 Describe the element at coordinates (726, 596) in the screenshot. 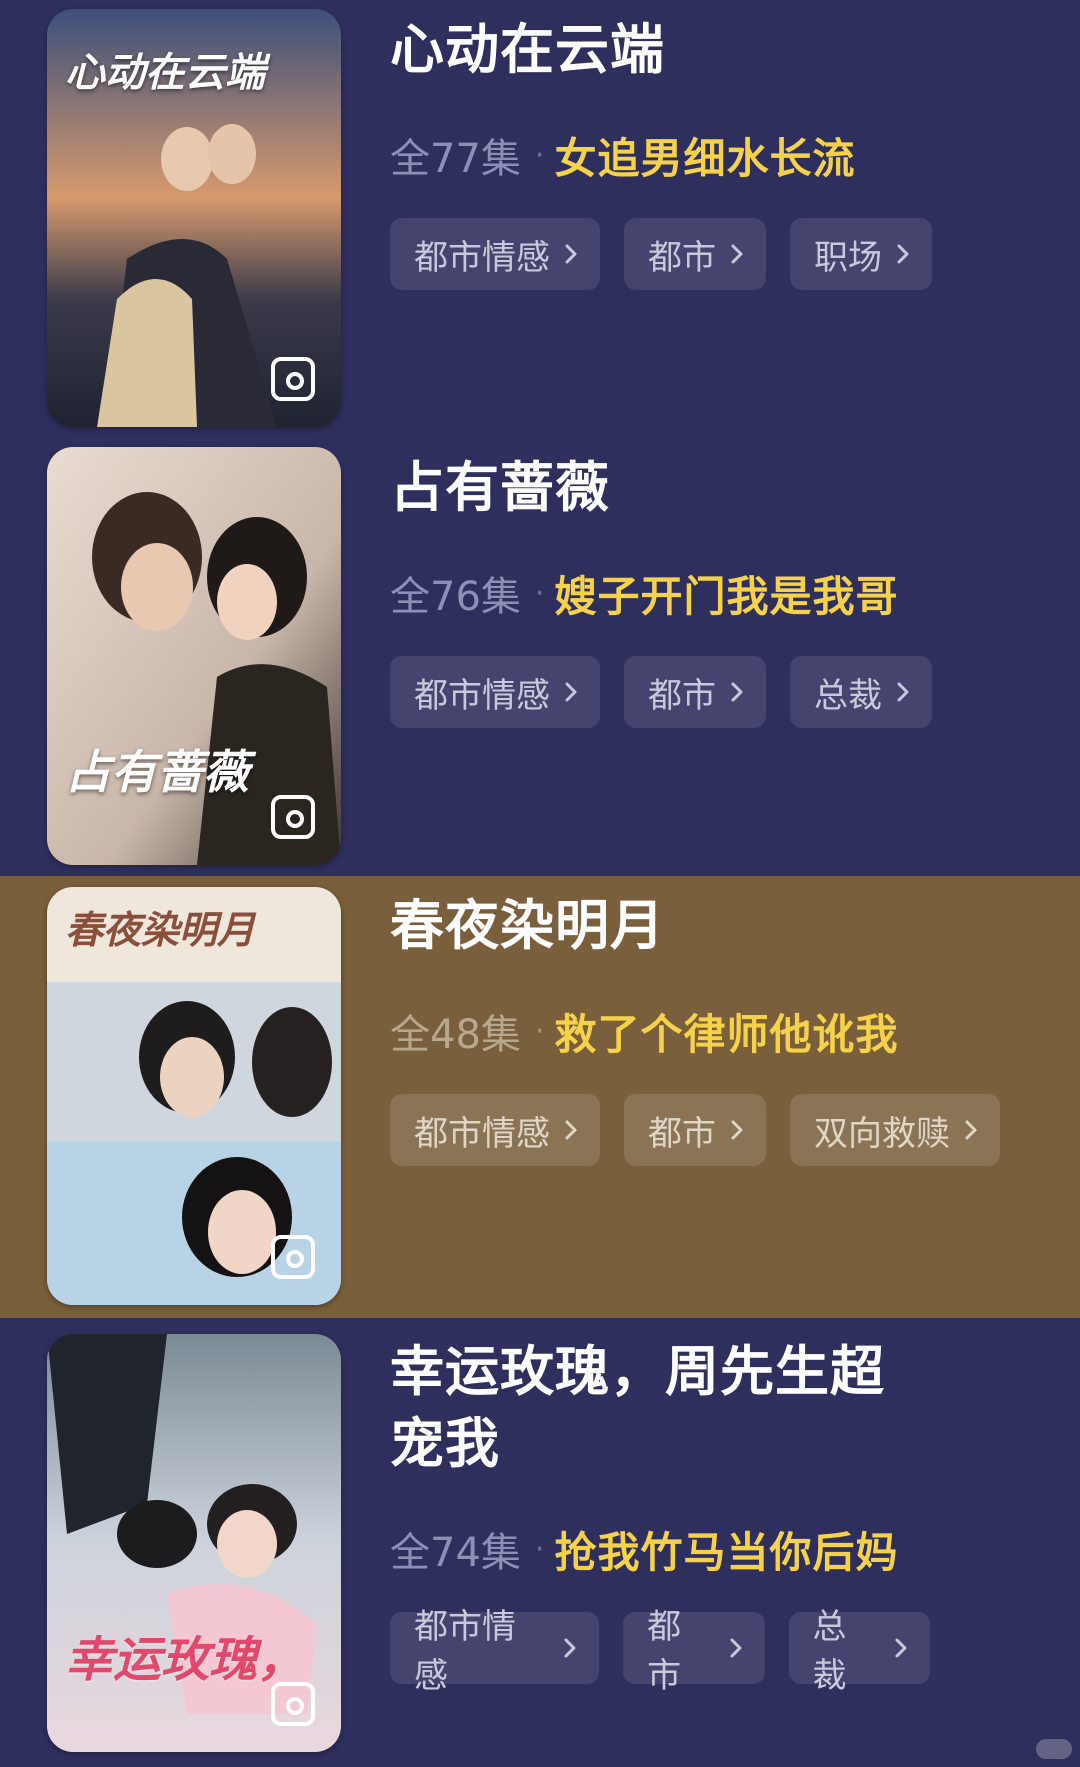

I see `tagline: 嫂子开门我是我哥` at that location.